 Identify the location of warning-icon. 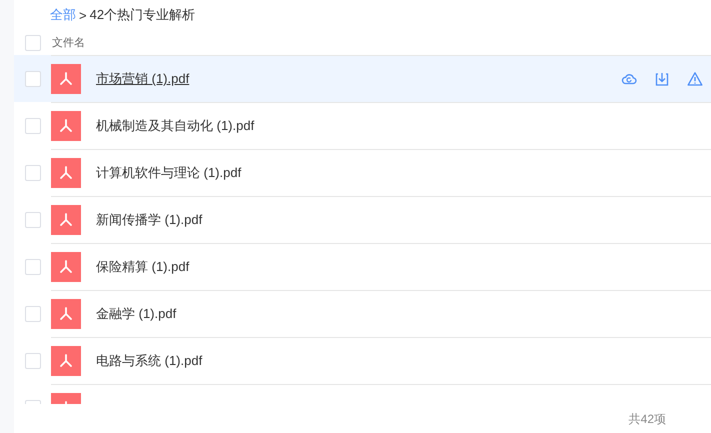
(695, 79).